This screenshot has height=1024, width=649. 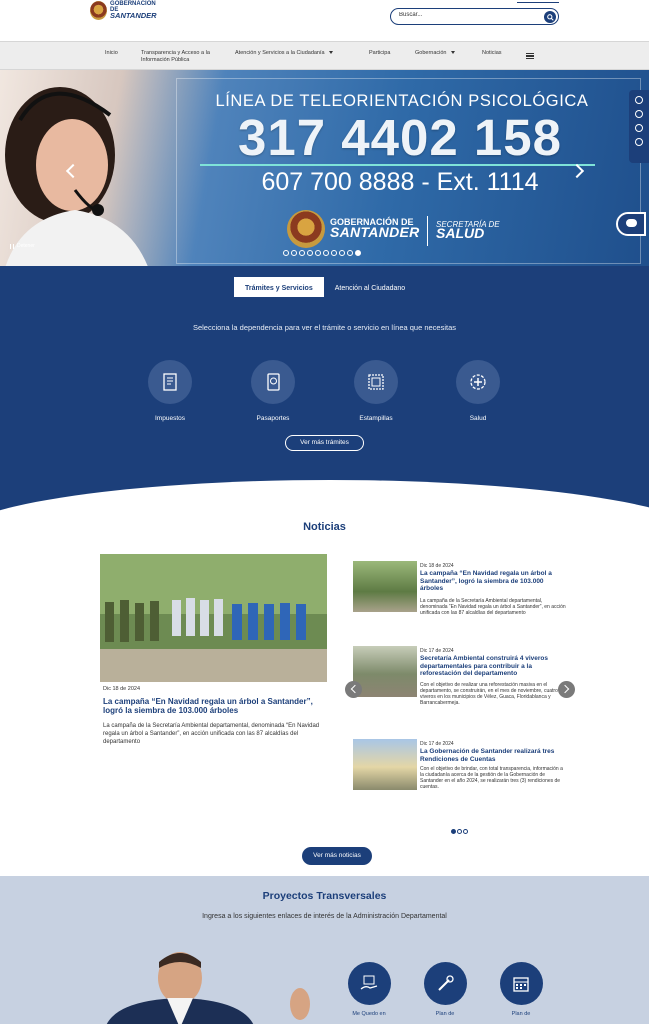 What do you see at coordinates (353, 689) in the screenshot?
I see `news-prev-icon` at bounding box center [353, 689].